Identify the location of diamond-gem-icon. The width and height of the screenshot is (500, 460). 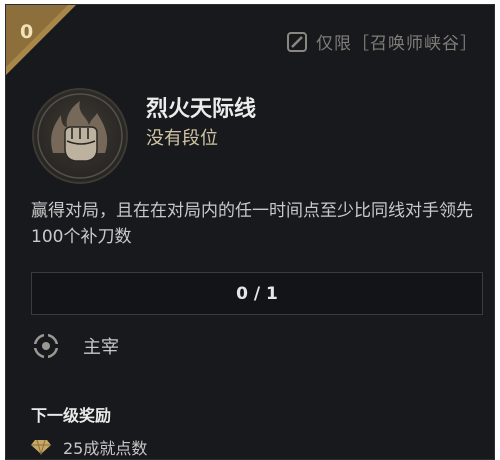
(41, 447).